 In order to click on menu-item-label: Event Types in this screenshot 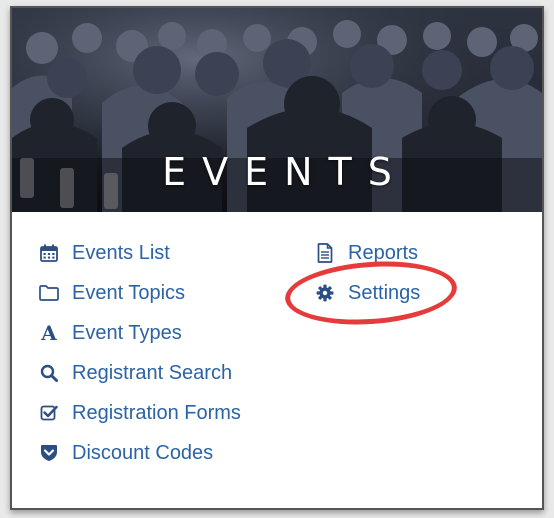, I will do `click(127, 332)`.